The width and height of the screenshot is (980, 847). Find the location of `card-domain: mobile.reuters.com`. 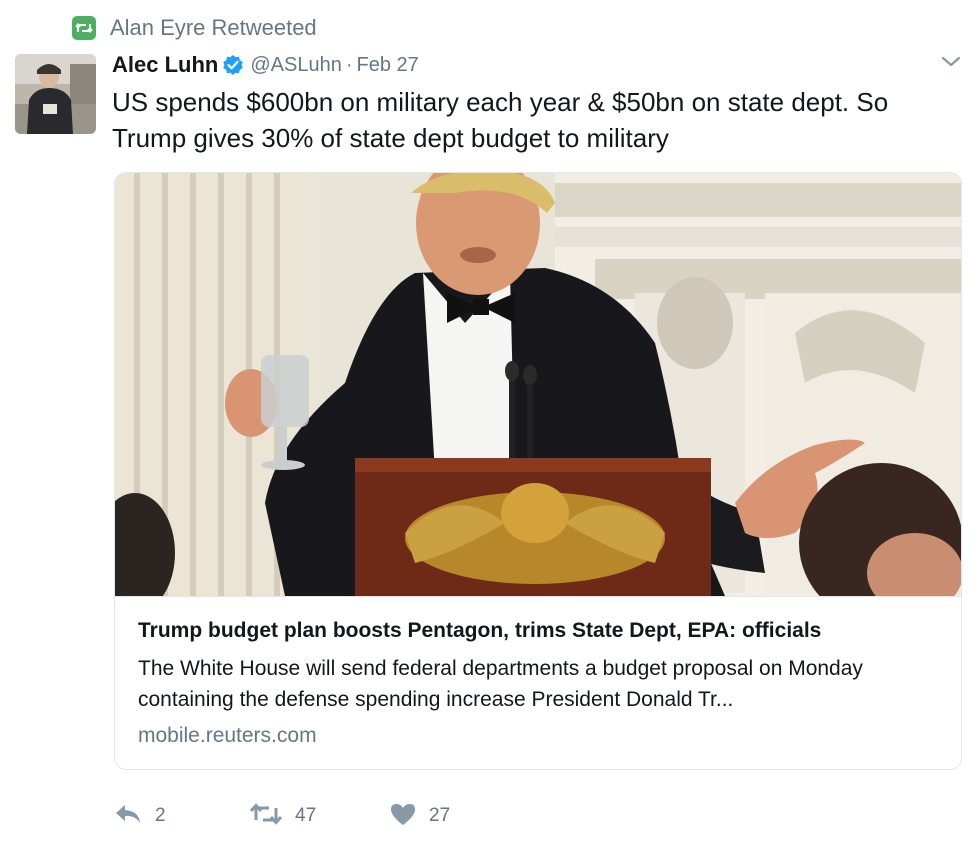

card-domain: mobile.reuters.com is located at coordinates (227, 736).